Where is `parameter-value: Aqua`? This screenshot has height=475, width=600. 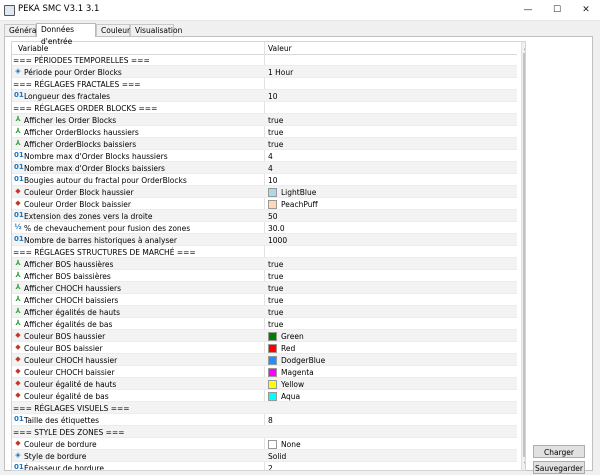 parameter-value: Aqua is located at coordinates (290, 396).